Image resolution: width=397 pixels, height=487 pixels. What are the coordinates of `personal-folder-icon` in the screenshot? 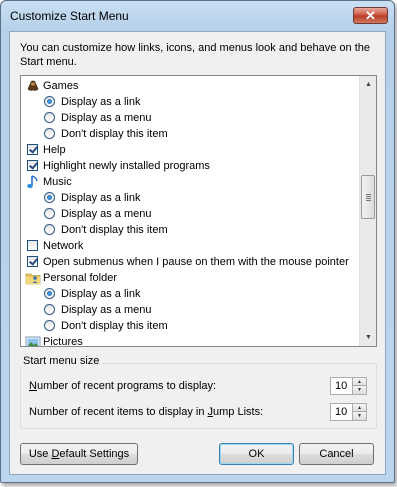 It's located at (33, 278).